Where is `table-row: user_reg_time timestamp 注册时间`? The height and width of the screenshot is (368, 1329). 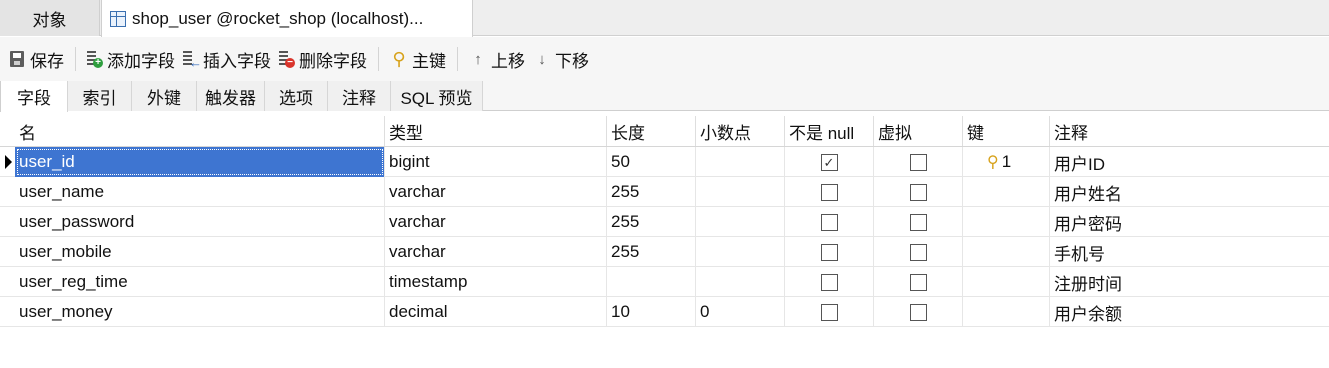
table-row: user_reg_time timestamp 注册时间 is located at coordinates (664, 282).